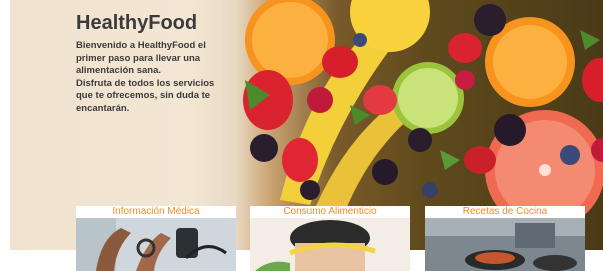  What do you see at coordinates (141, 45) in the screenshot?
I see `intro-line: Bienvenido a HealthyFood el` at bounding box center [141, 45].